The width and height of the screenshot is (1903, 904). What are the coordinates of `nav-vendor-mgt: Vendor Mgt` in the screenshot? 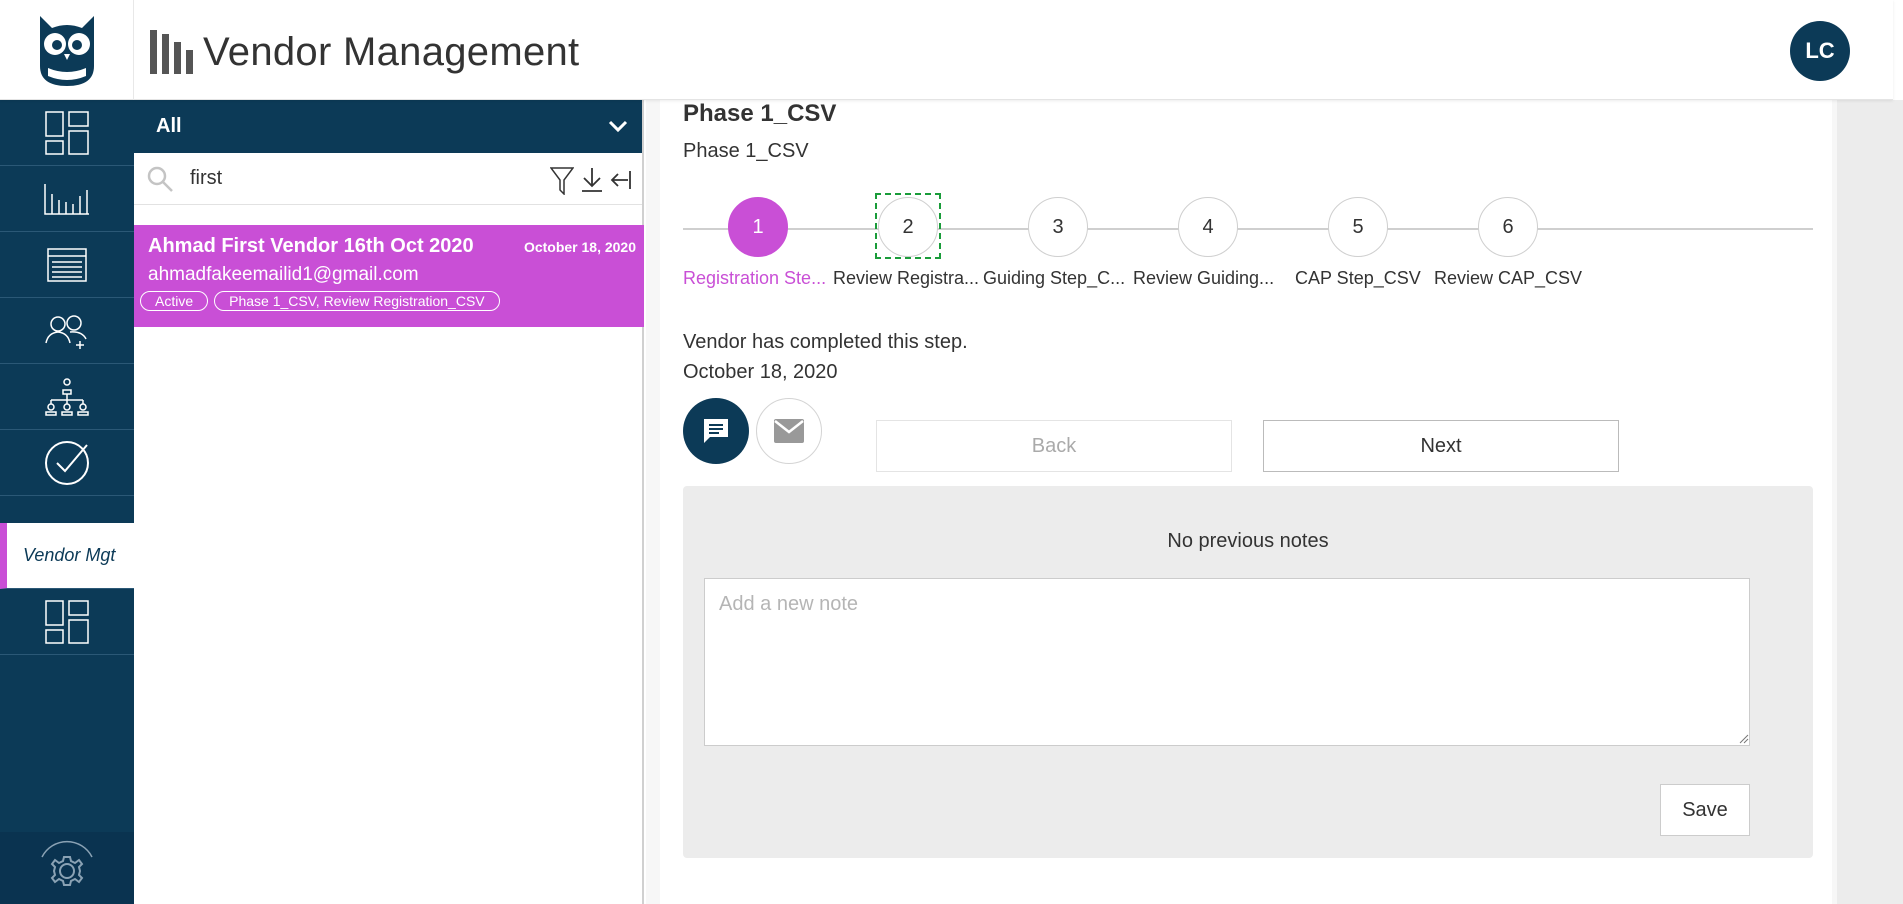 It's located at (67, 556).